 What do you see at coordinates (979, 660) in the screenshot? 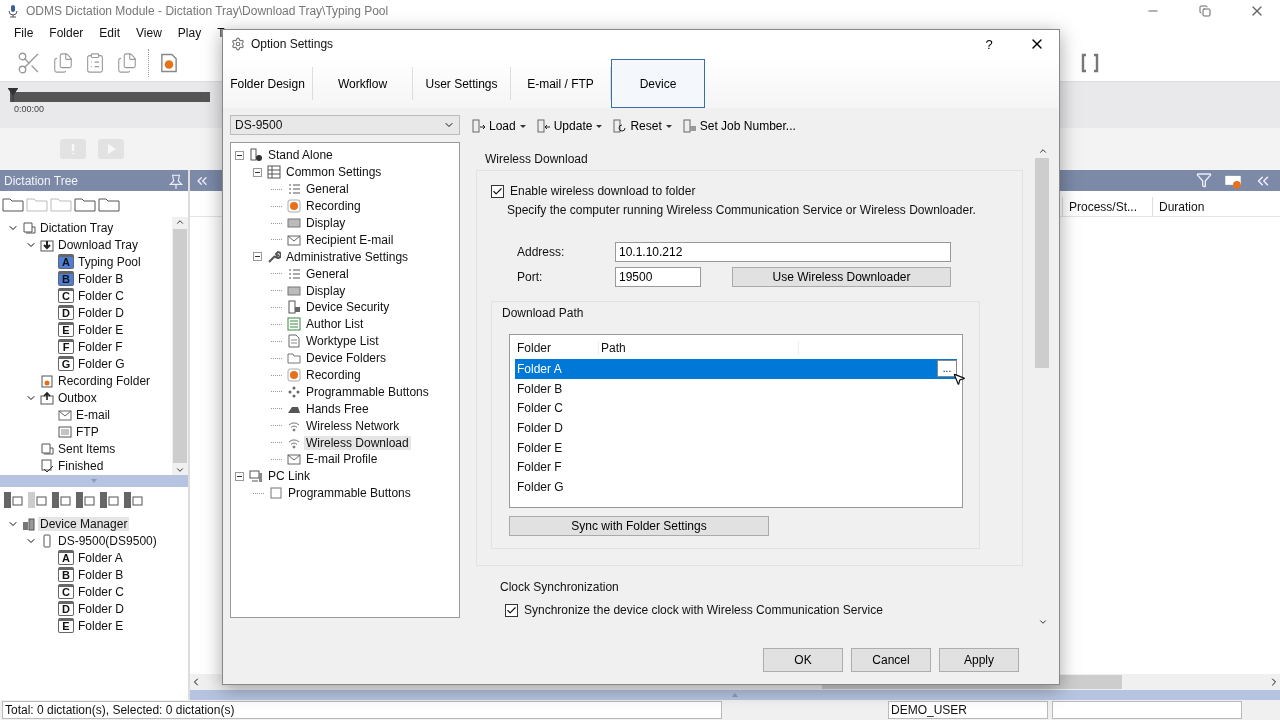
I see `dialog-button: Apply` at bounding box center [979, 660].